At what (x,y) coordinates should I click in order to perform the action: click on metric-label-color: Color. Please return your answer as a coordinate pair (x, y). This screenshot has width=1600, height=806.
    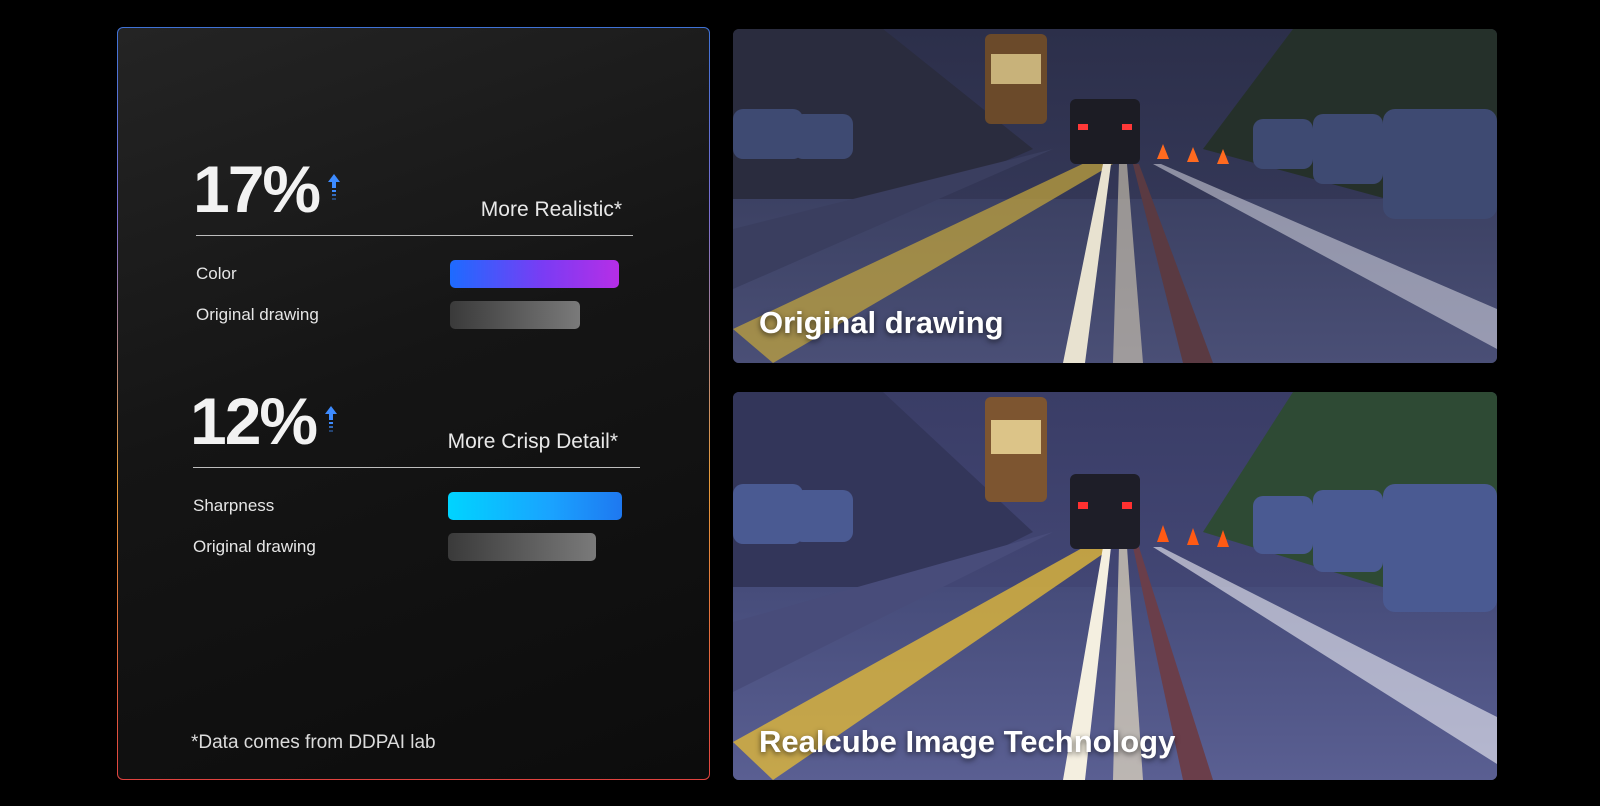
    Looking at the image, I should click on (216, 273).